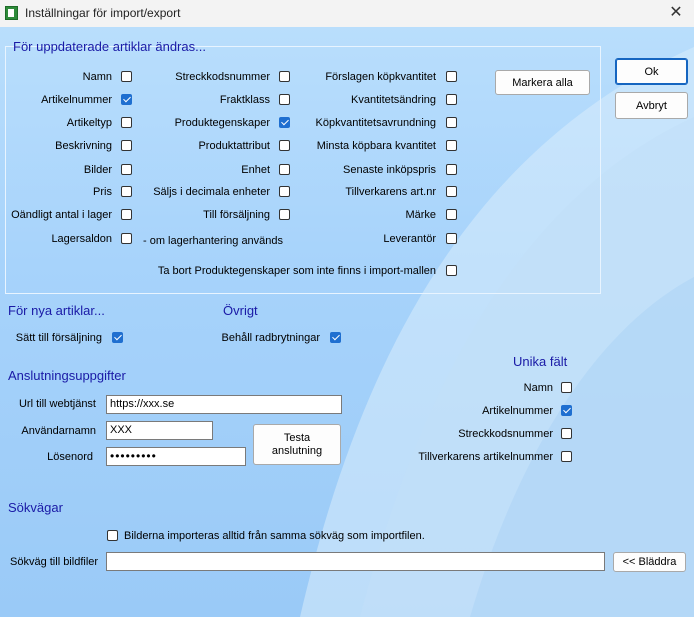 The height and width of the screenshot is (617, 694). What do you see at coordinates (566, 410) in the screenshot?
I see `artikelnummer-checkbox` at bounding box center [566, 410].